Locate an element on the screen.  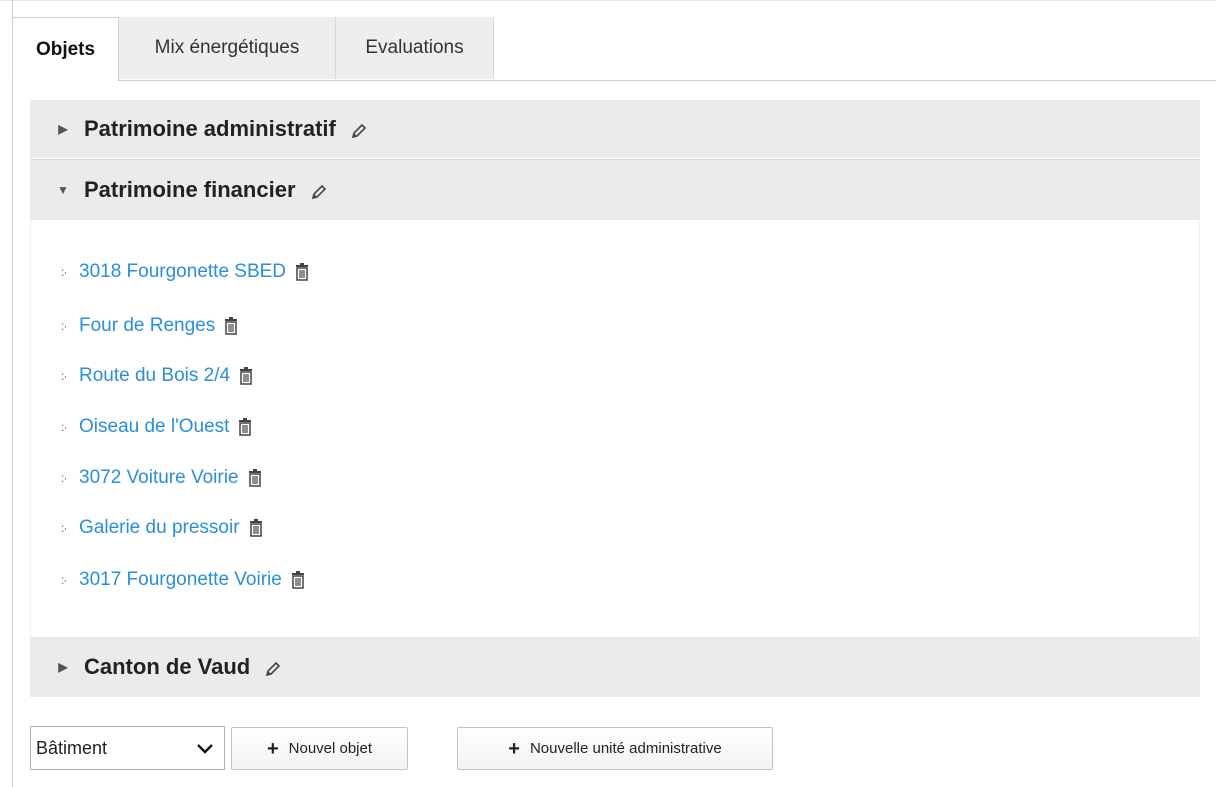
object-link: 3017 Fourgonette Voirie is located at coordinates (180, 580).